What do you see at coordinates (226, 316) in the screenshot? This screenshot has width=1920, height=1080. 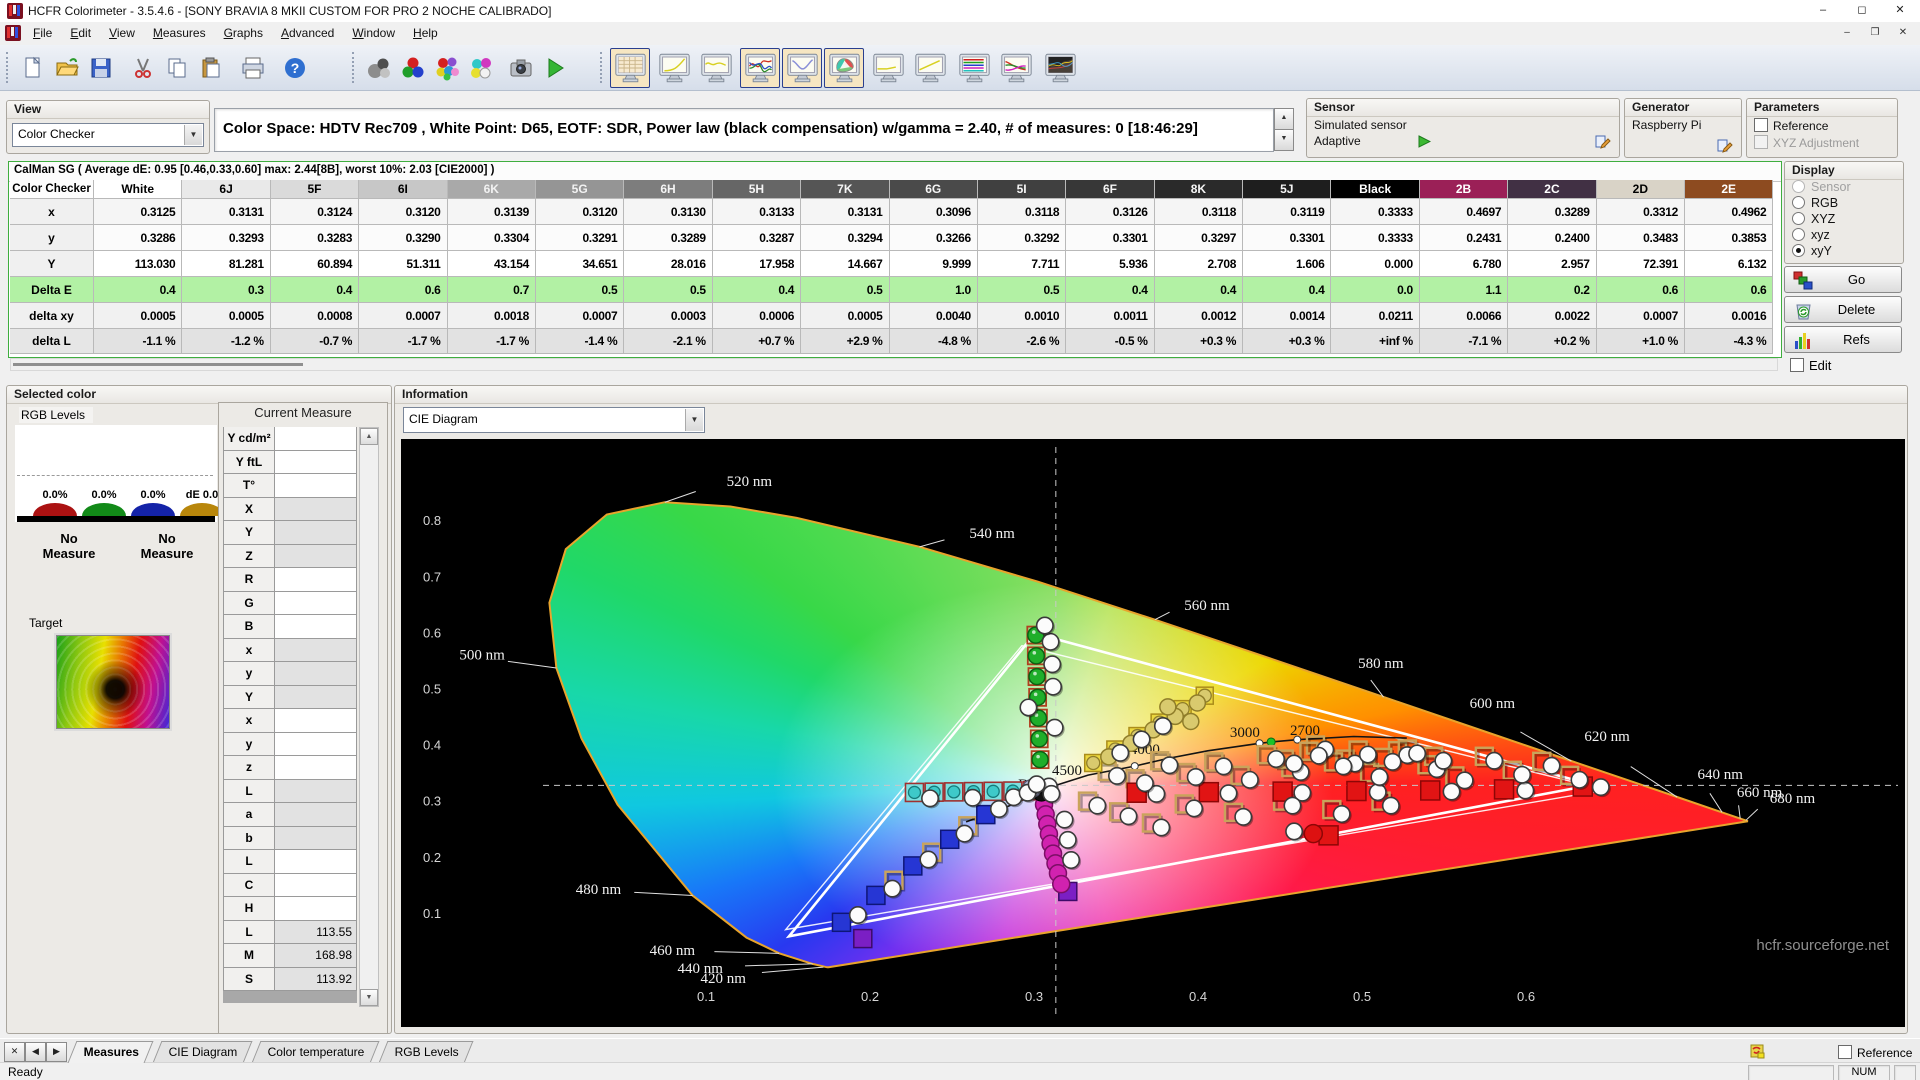 I see `cell-6J-dxy: 0.0005` at bounding box center [226, 316].